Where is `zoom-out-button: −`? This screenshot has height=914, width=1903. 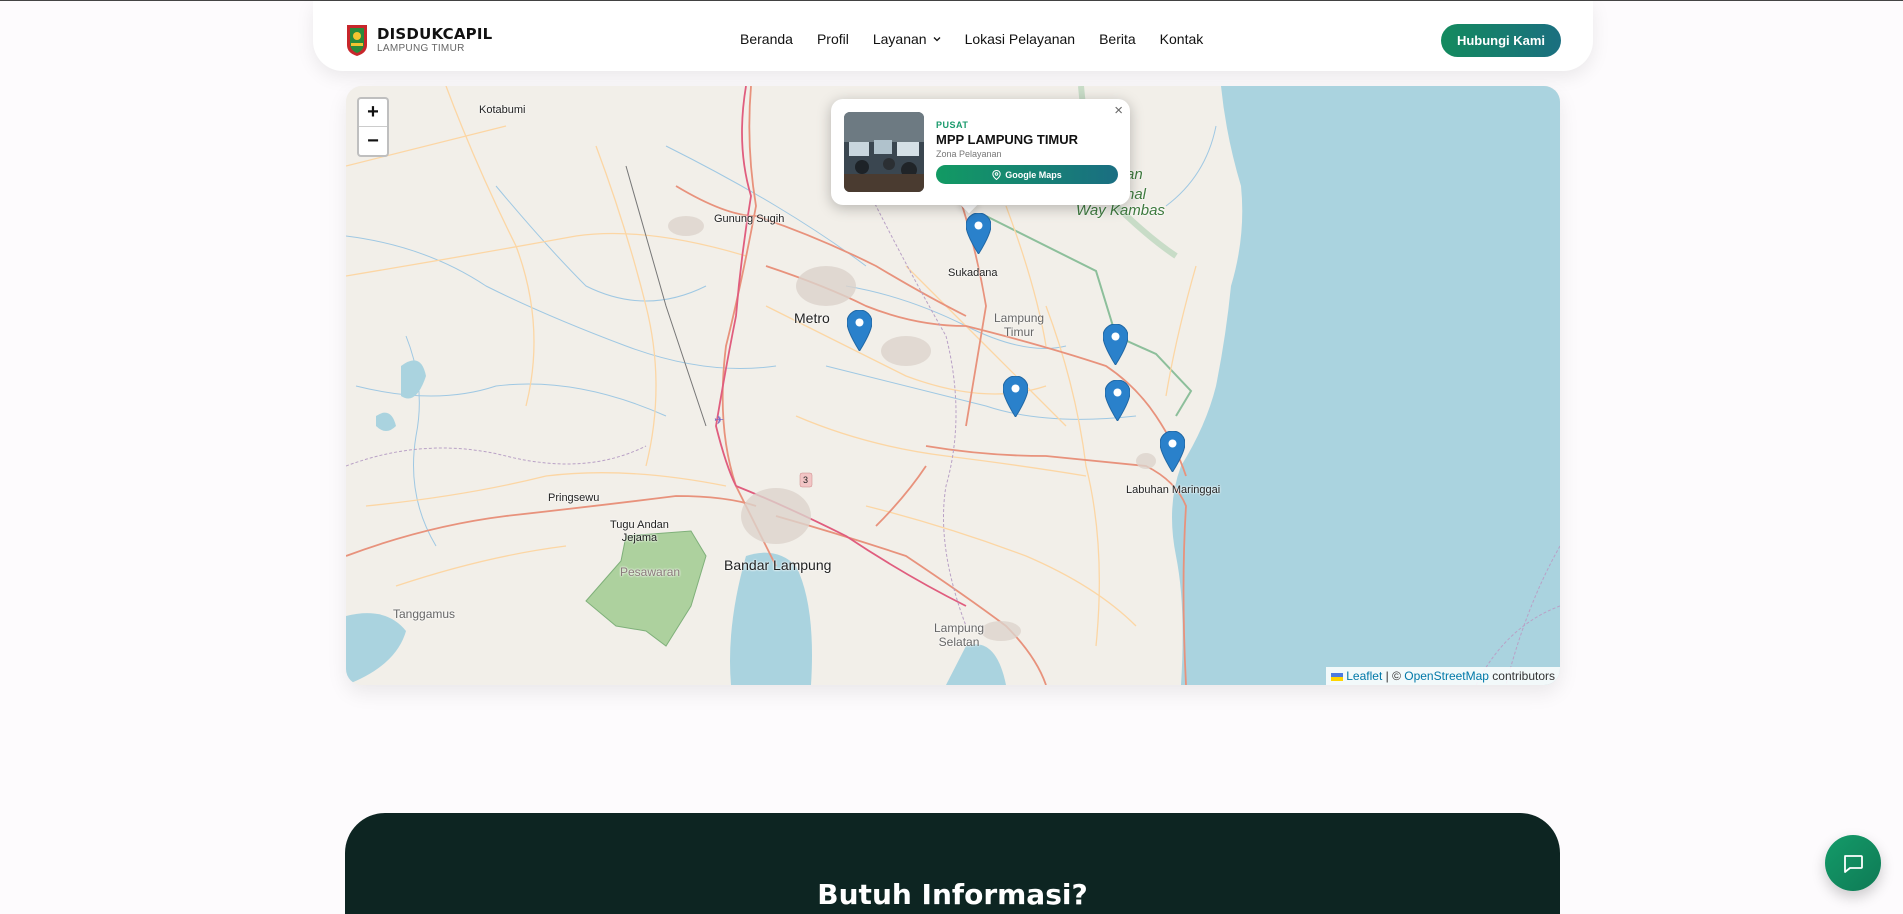
zoom-out-button: − is located at coordinates (373, 141).